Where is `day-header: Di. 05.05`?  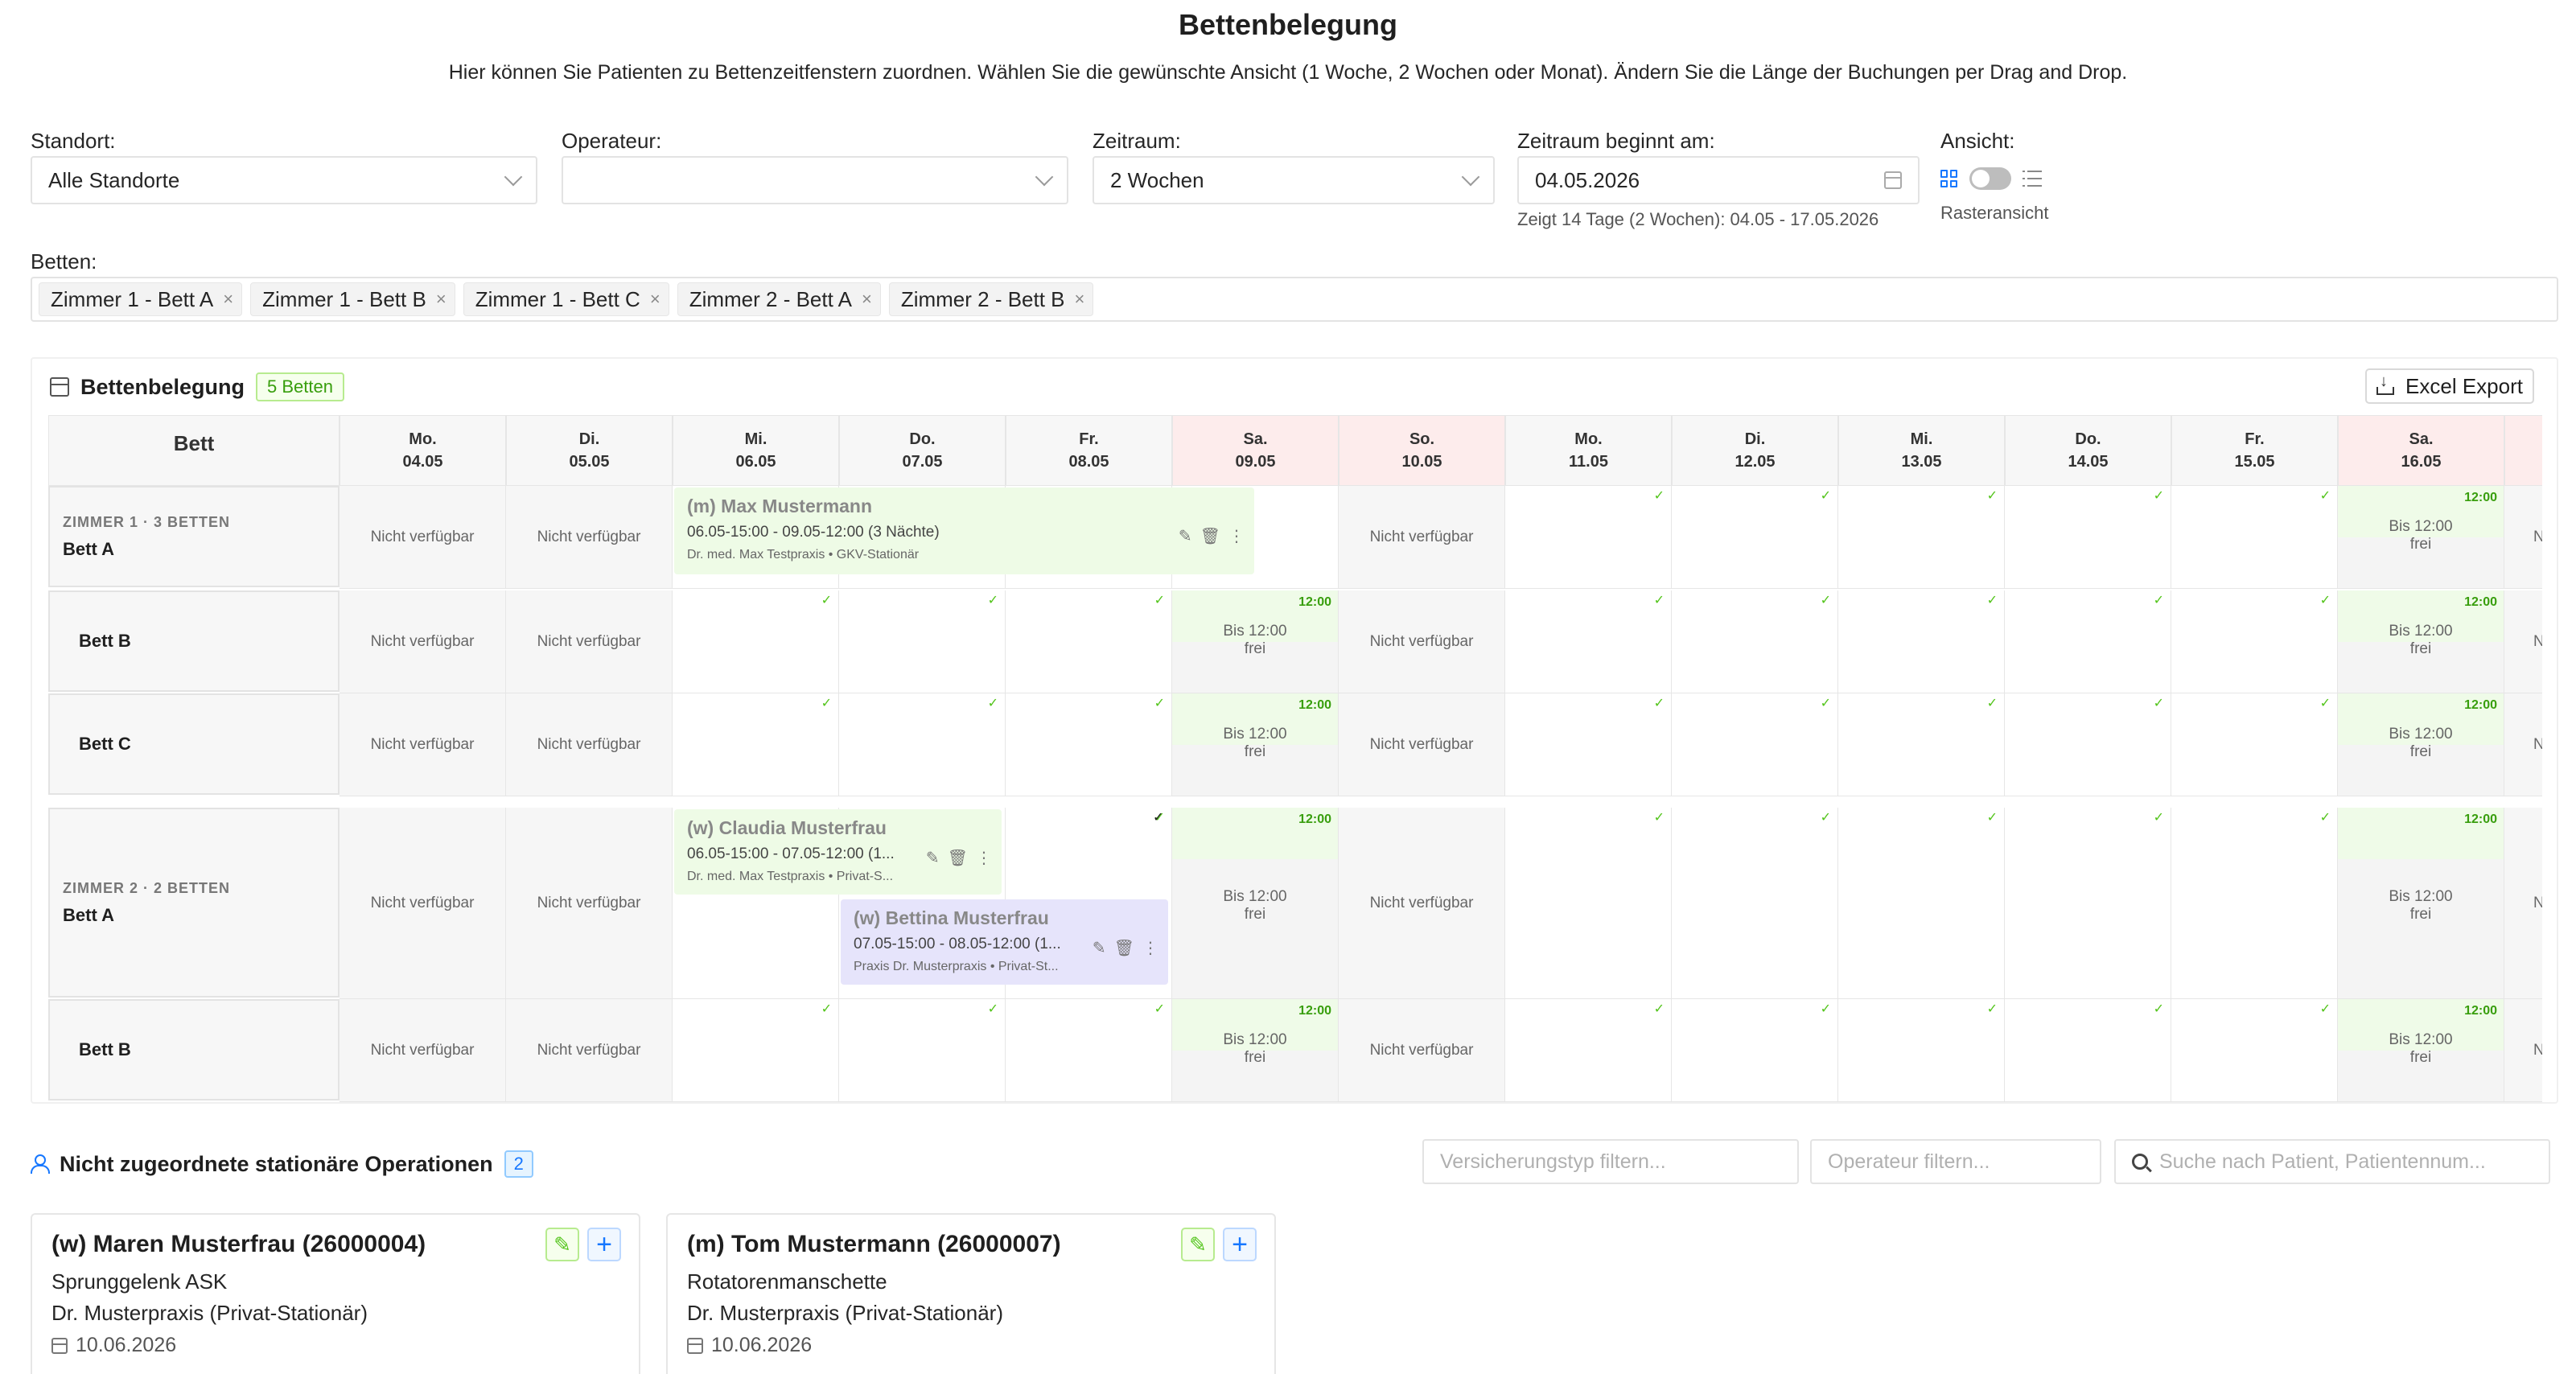 day-header: Di. 05.05 is located at coordinates (589, 450).